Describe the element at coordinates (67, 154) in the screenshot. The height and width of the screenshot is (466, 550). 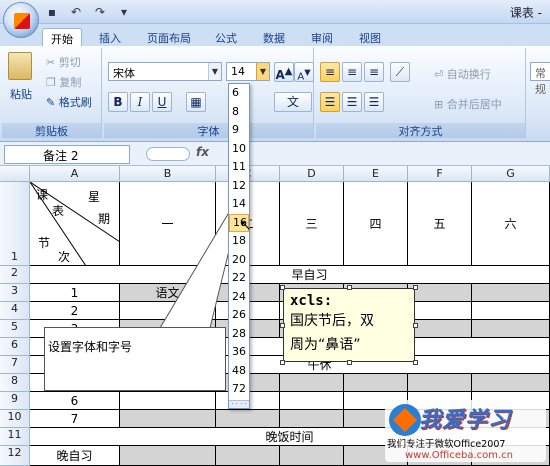
I see `name-box: 备注 2` at that location.